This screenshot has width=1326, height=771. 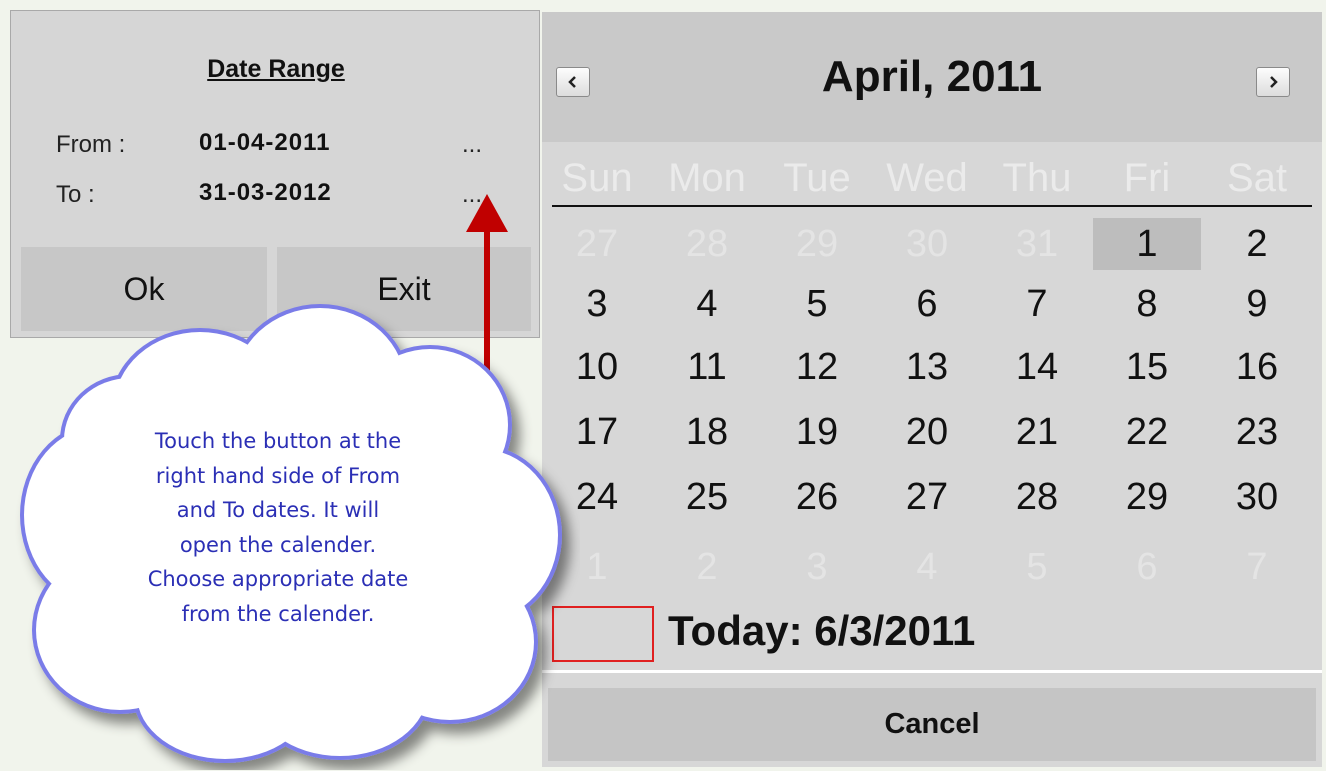 What do you see at coordinates (1257, 304) in the screenshot?
I see `day-cell: 9` at bounding box center [1257, 304].